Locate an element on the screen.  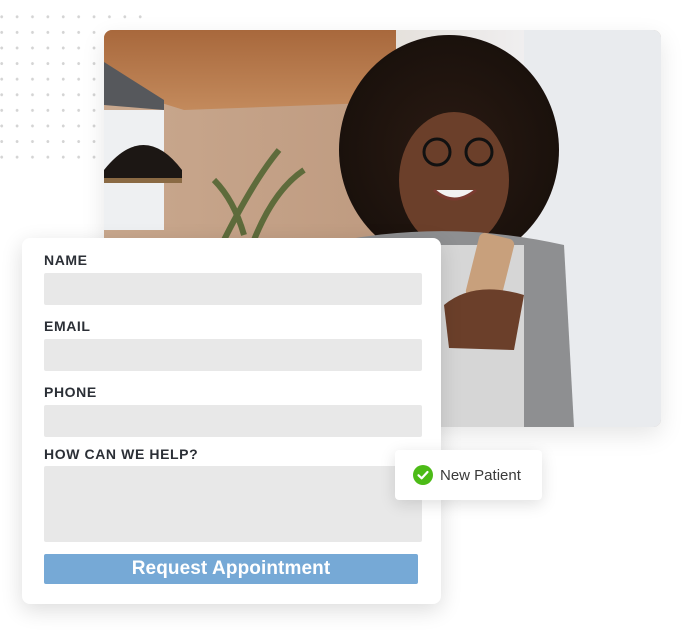
email-label: EMAIL is located at coordinates (67, 326).